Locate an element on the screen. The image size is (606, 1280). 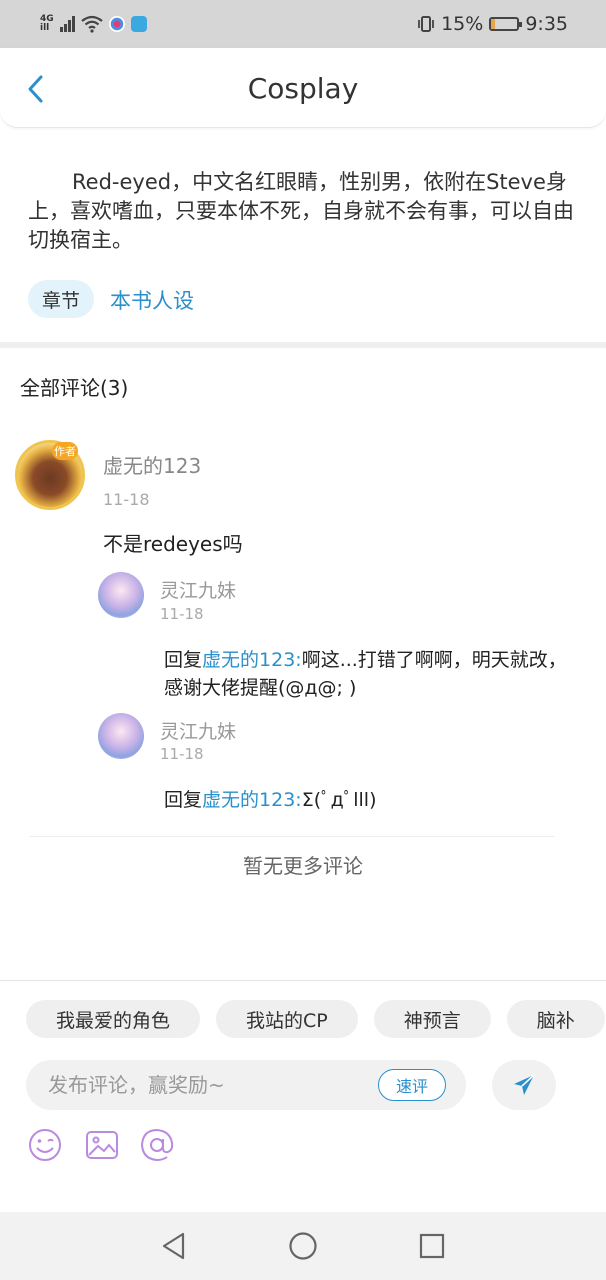
status-left: 4G ill is located at coordinates (93, 24).